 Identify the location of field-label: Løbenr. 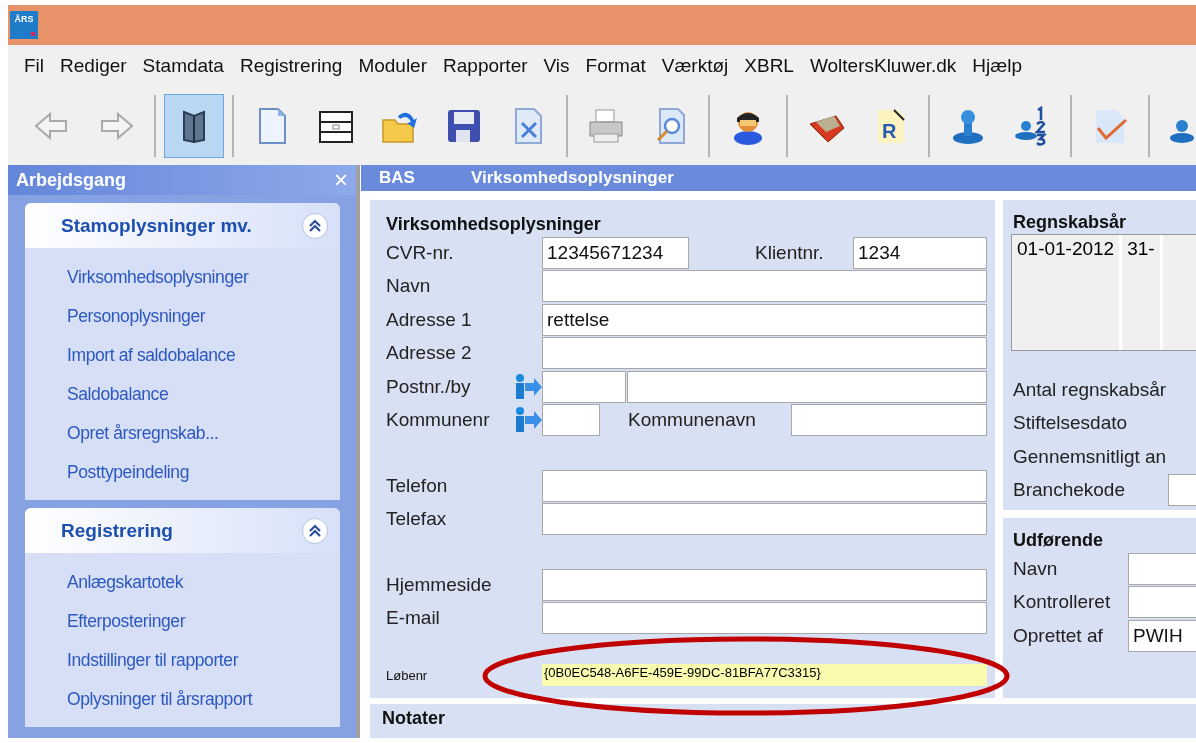
(407, 675).